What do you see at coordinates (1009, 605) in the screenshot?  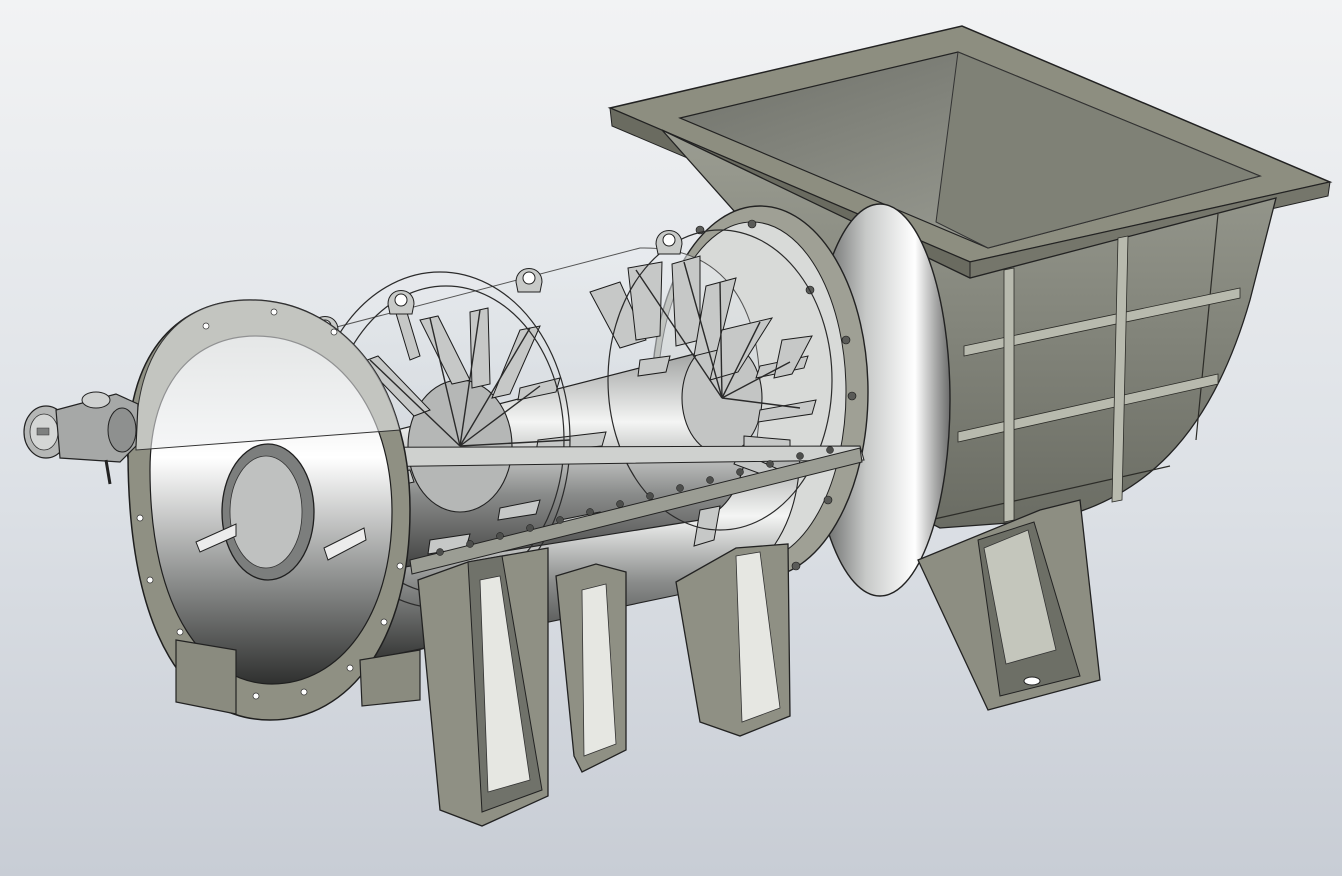 I see `hopper-support-leg` at bounding box center [1009, 605].